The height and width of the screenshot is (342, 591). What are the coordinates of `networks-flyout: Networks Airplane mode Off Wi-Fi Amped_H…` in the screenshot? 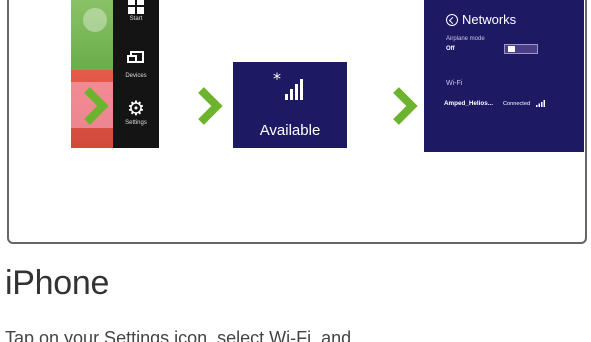 It's located at (504, 76).